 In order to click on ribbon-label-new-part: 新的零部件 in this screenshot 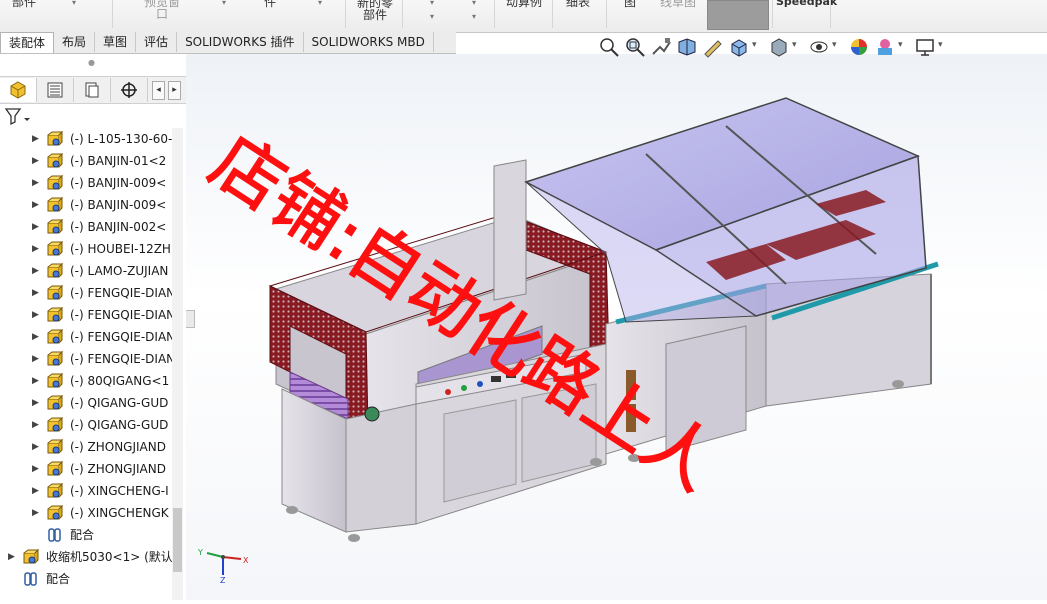, I will do `click(375, 10)`.